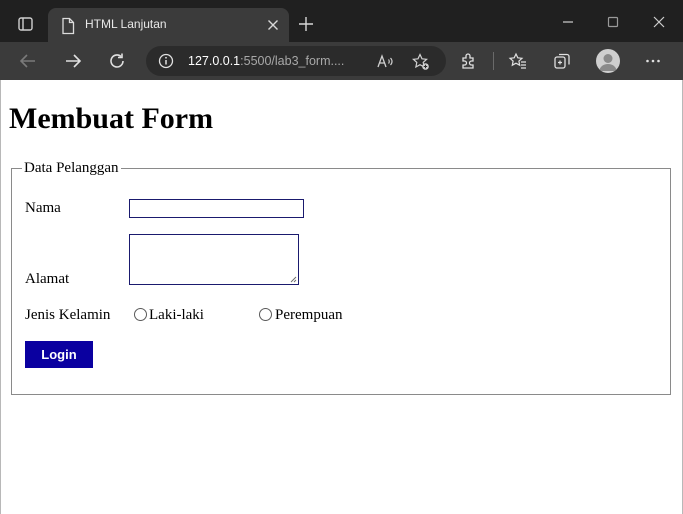  I want to click on close-window-icon, so click(659, 22).